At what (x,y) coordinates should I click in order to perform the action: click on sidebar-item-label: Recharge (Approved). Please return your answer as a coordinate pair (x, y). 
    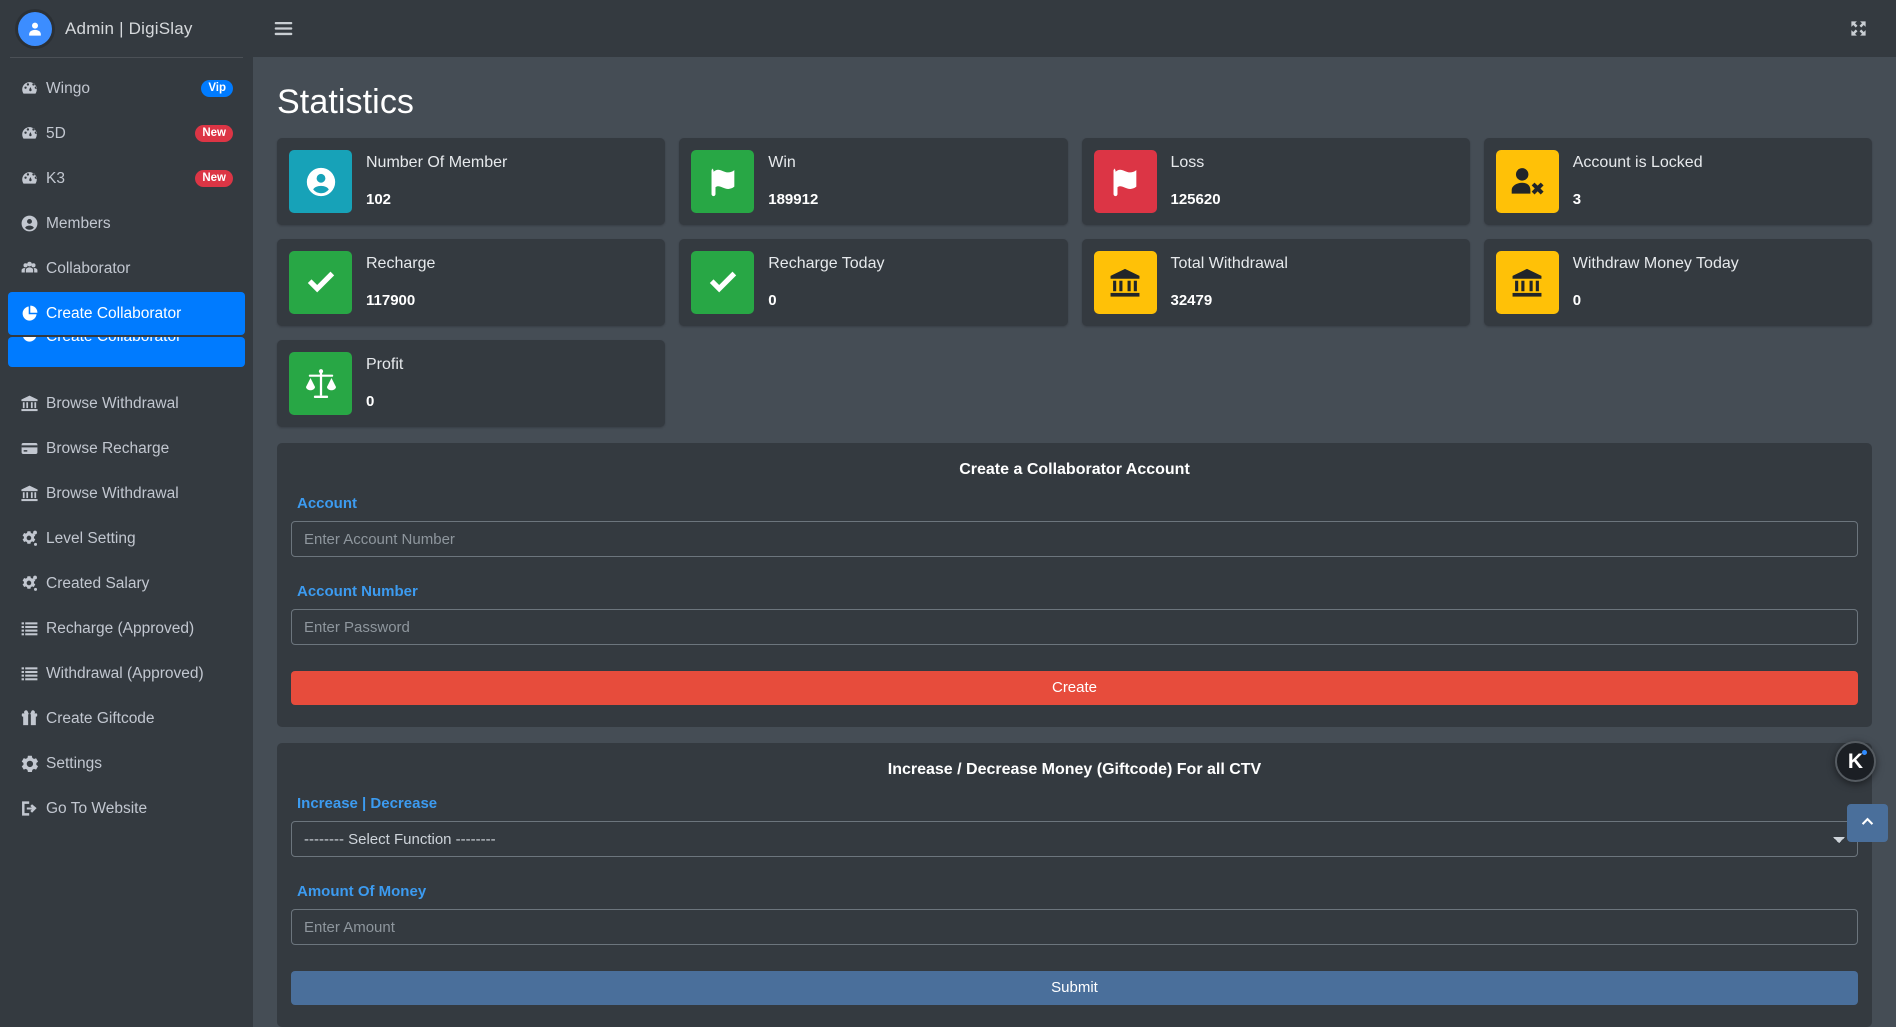
    Looking at the image, I should click on (120, 628).